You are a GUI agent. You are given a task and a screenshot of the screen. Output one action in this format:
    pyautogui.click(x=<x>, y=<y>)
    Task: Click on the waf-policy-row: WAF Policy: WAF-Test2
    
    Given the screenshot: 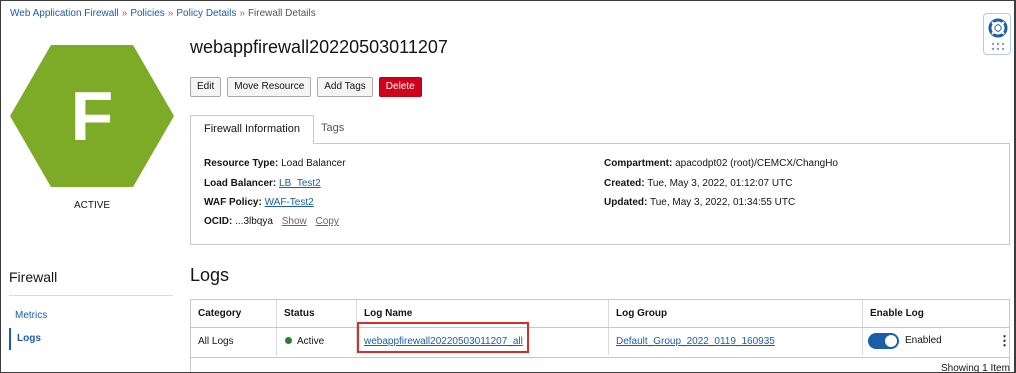 What is the action you would take?
    pyautogui.click(x=259, y=202)
    